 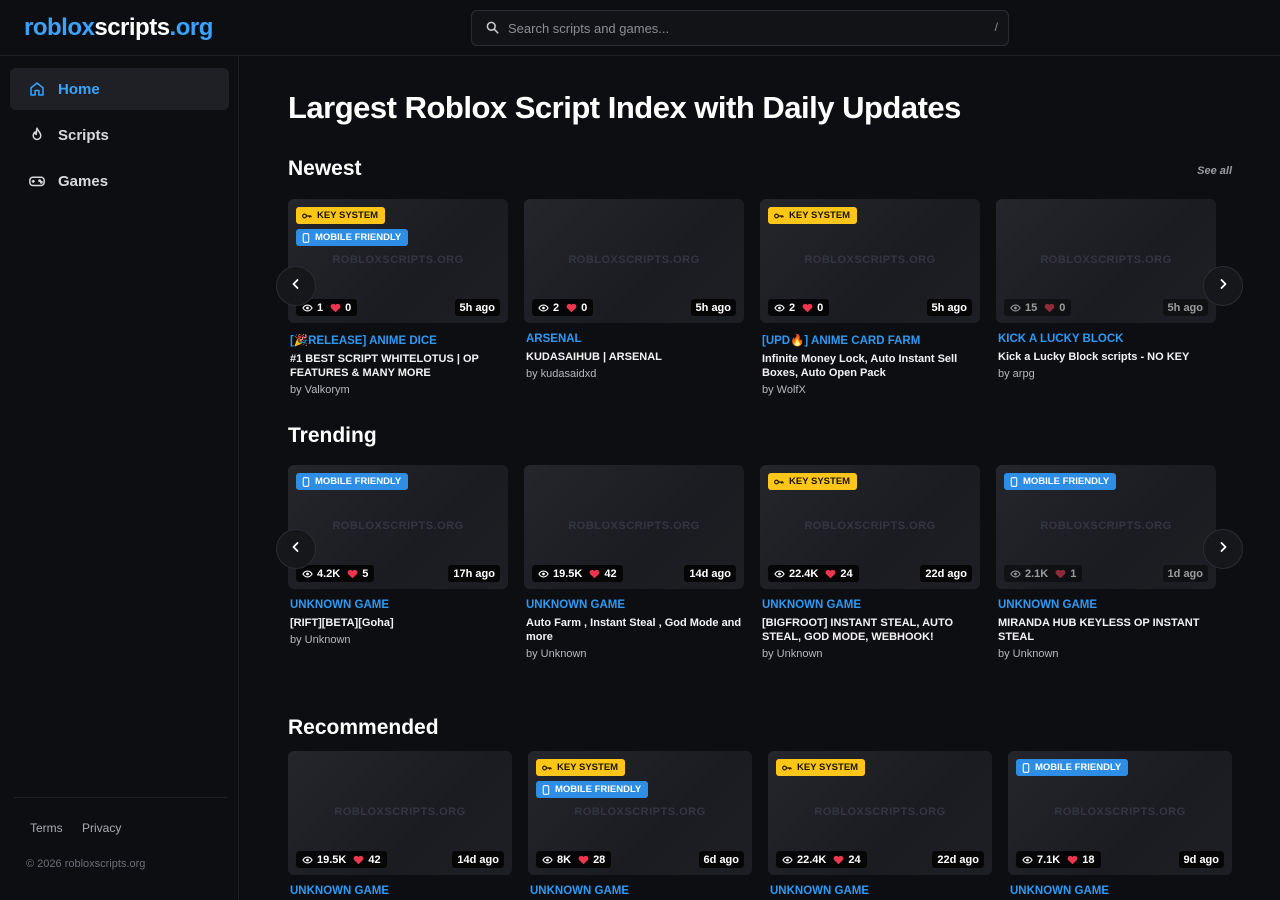 What do you see at coordinates (996, 27) in the screenshot?
I see `search-shortcut-hint: /` at bounding box center [996, 27].